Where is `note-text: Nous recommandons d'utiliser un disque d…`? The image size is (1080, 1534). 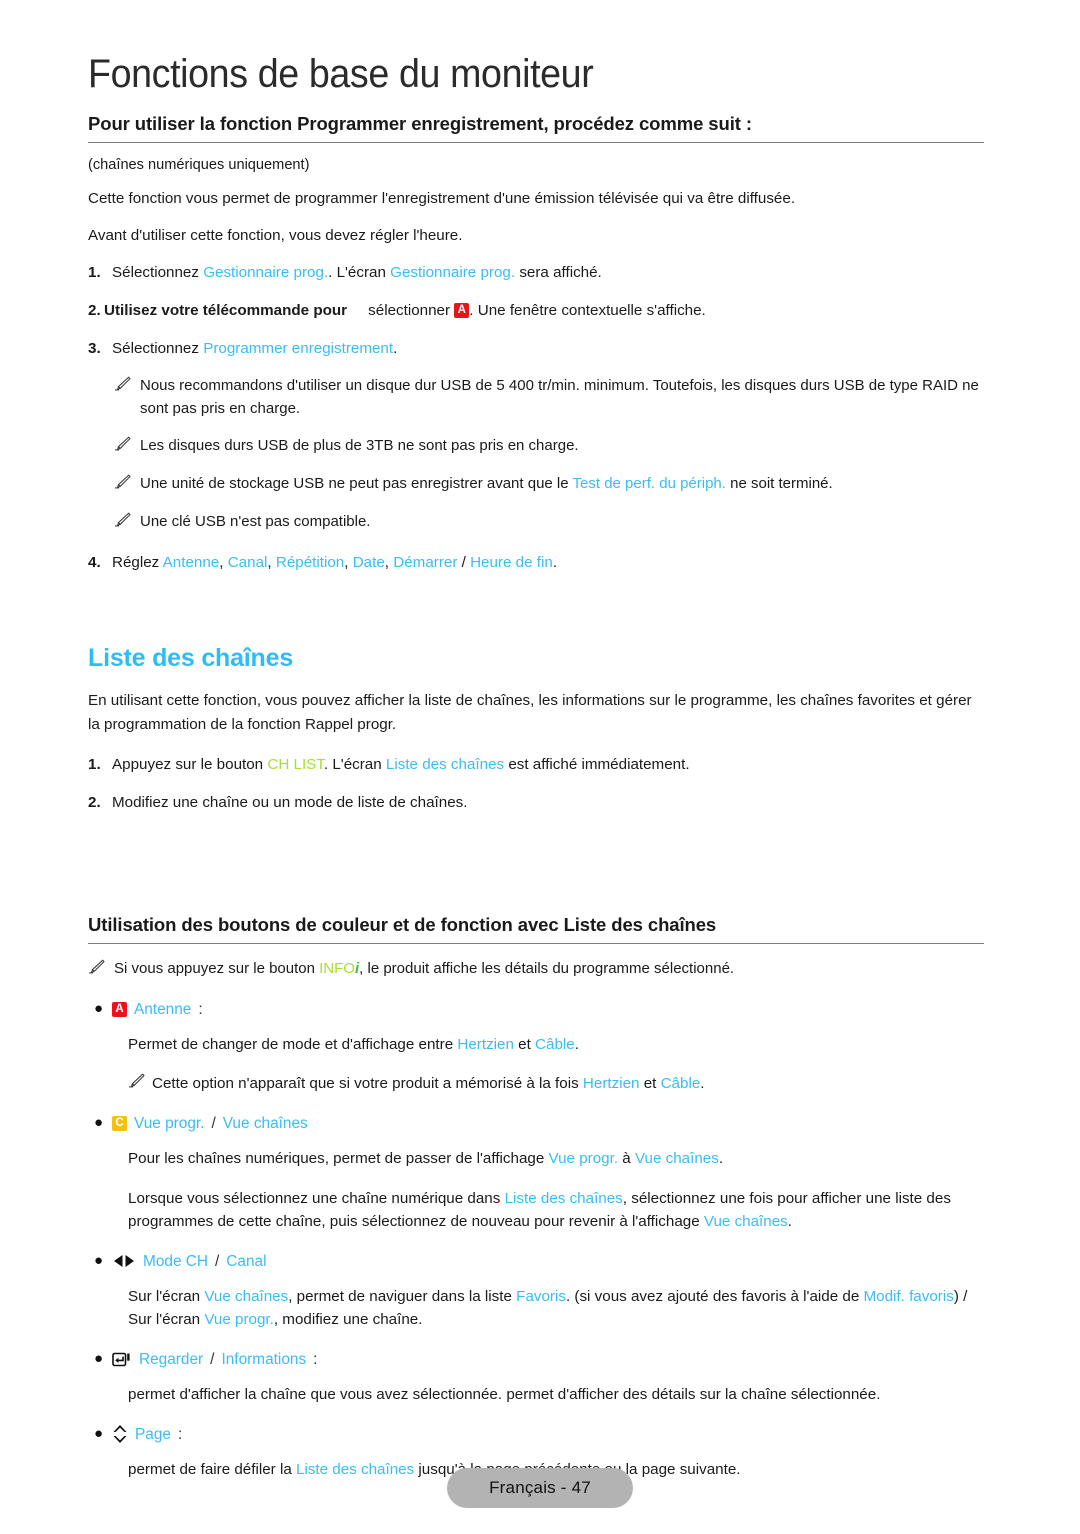
note-text: Nous recommandons d'utiliser un disque d… is located at coordinates (559, 397).